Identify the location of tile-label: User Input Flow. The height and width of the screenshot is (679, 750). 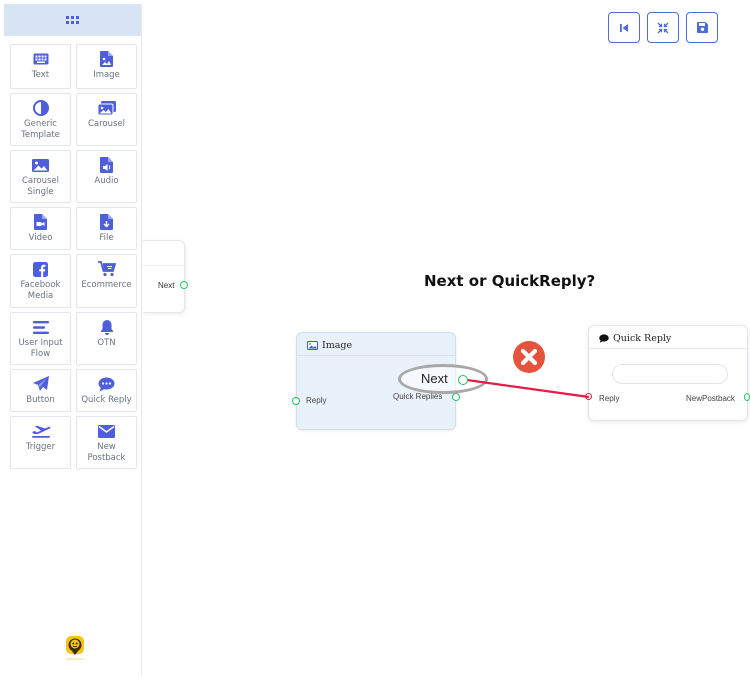
(40, 348).